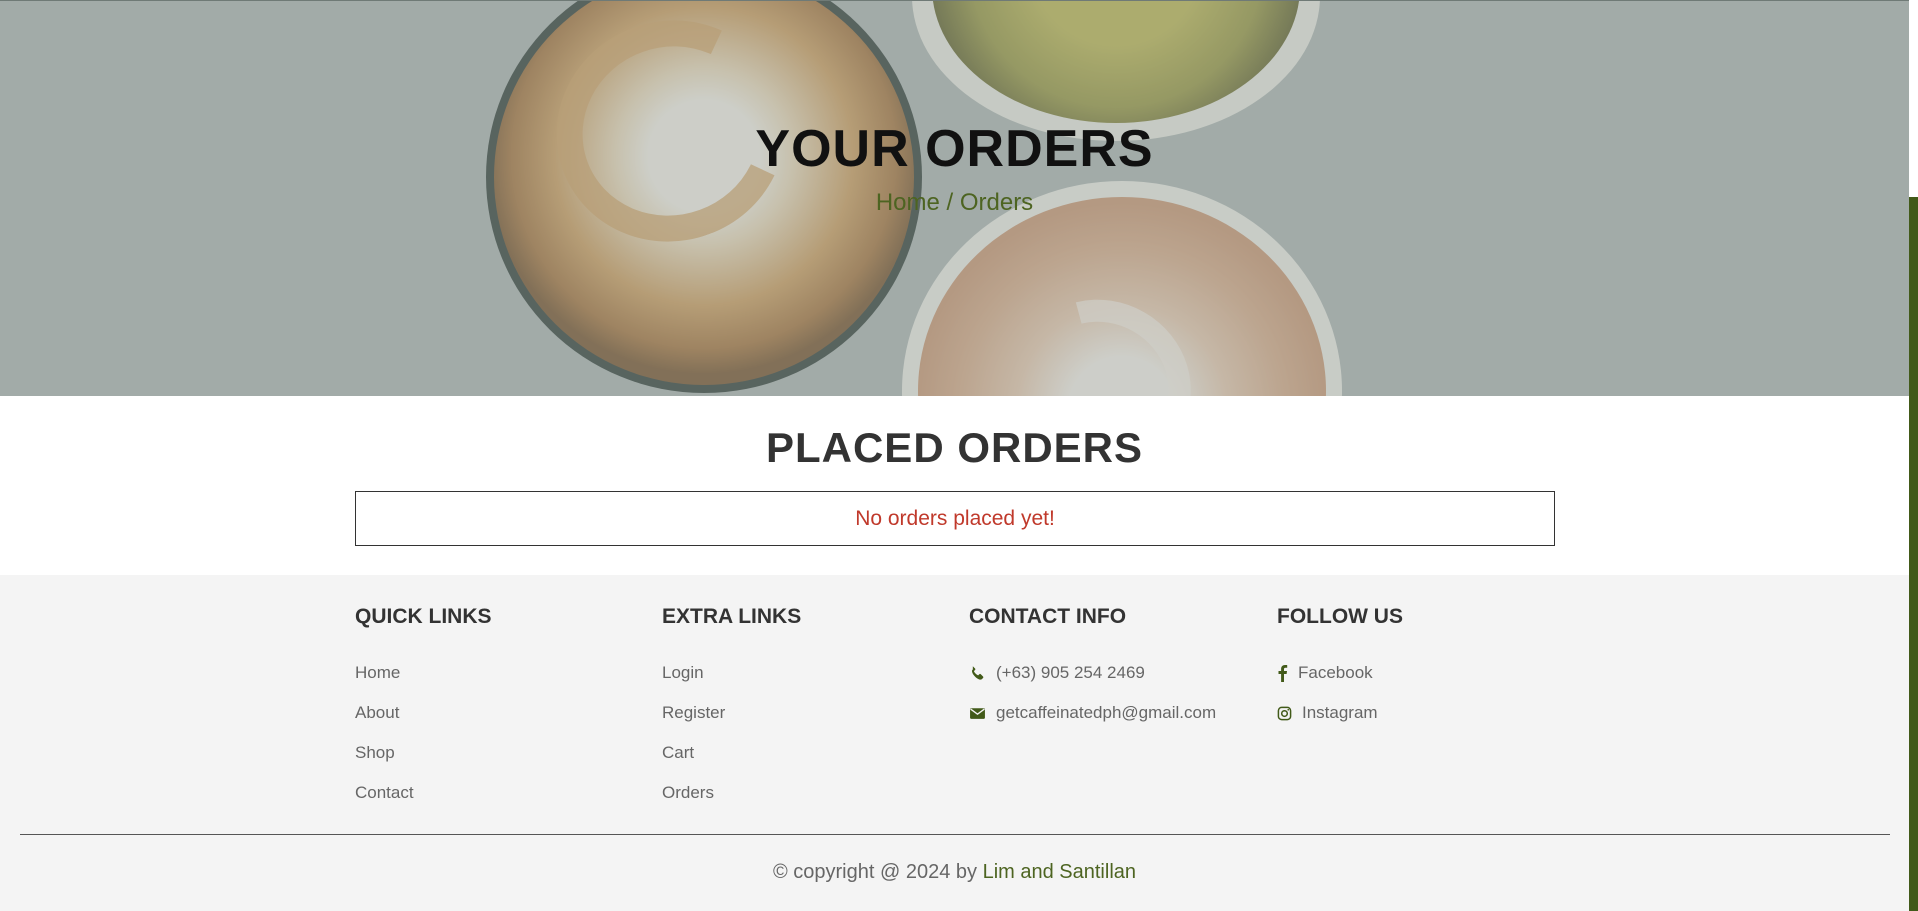 The image size is (1918, 911). Describe the element at coordinates (1283, 673) in the screenshot. I see `facebook-icon` at that location.